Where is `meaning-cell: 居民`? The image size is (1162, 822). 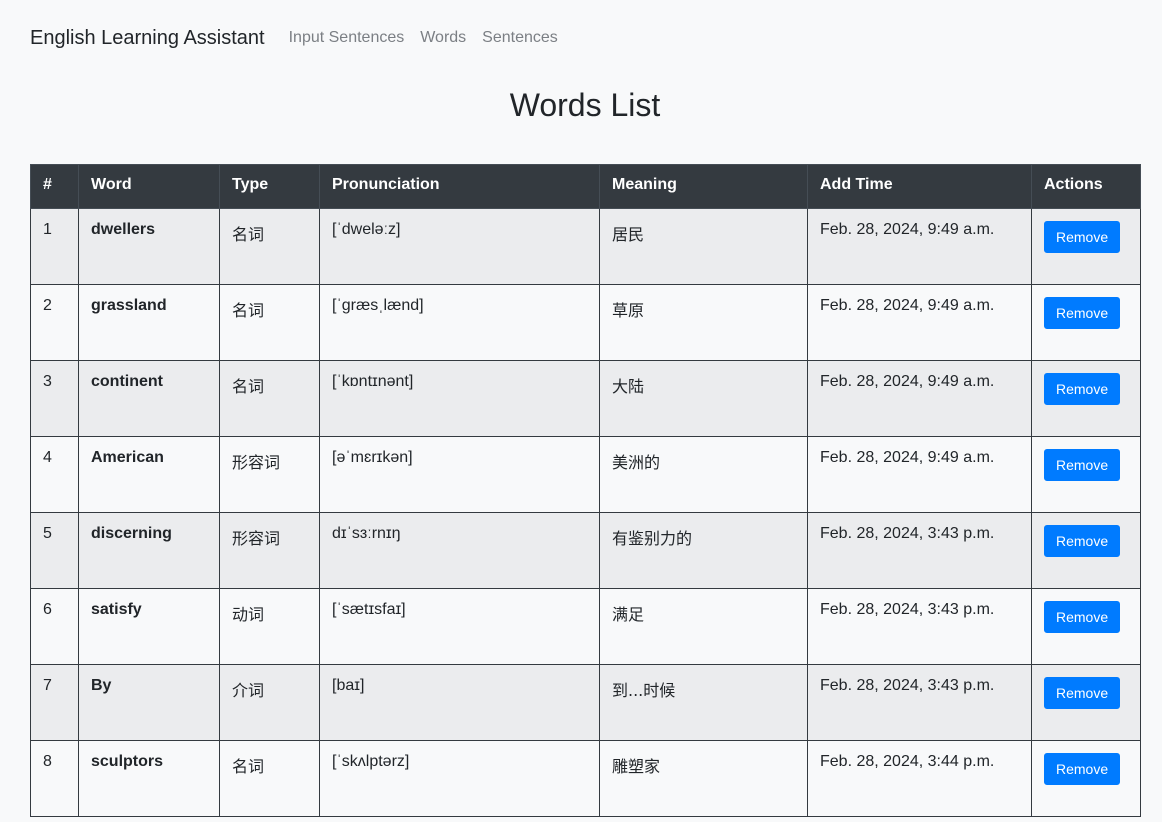
meaning-cell: 居民 is located at coordinates (703, 246).